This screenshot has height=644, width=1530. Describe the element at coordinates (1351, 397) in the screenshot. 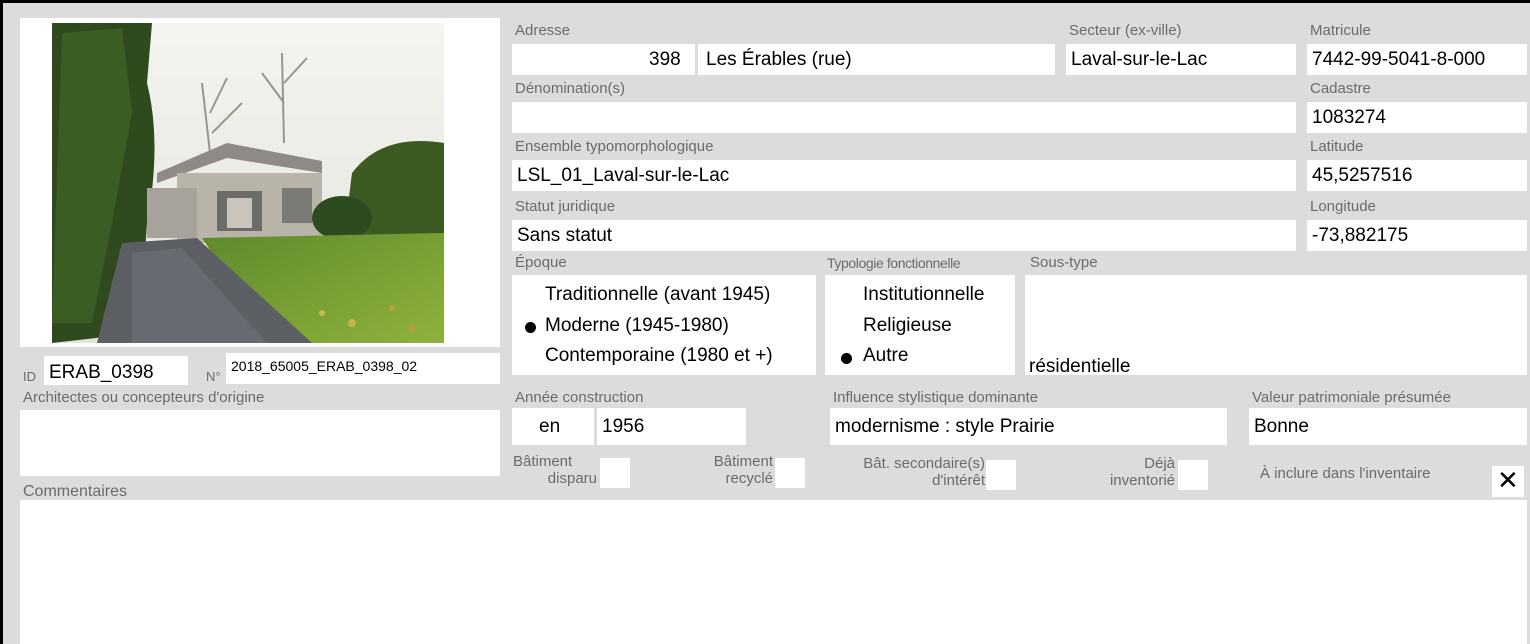

I see `valeur-label: Valeur patrimoniale présumée` at that location.